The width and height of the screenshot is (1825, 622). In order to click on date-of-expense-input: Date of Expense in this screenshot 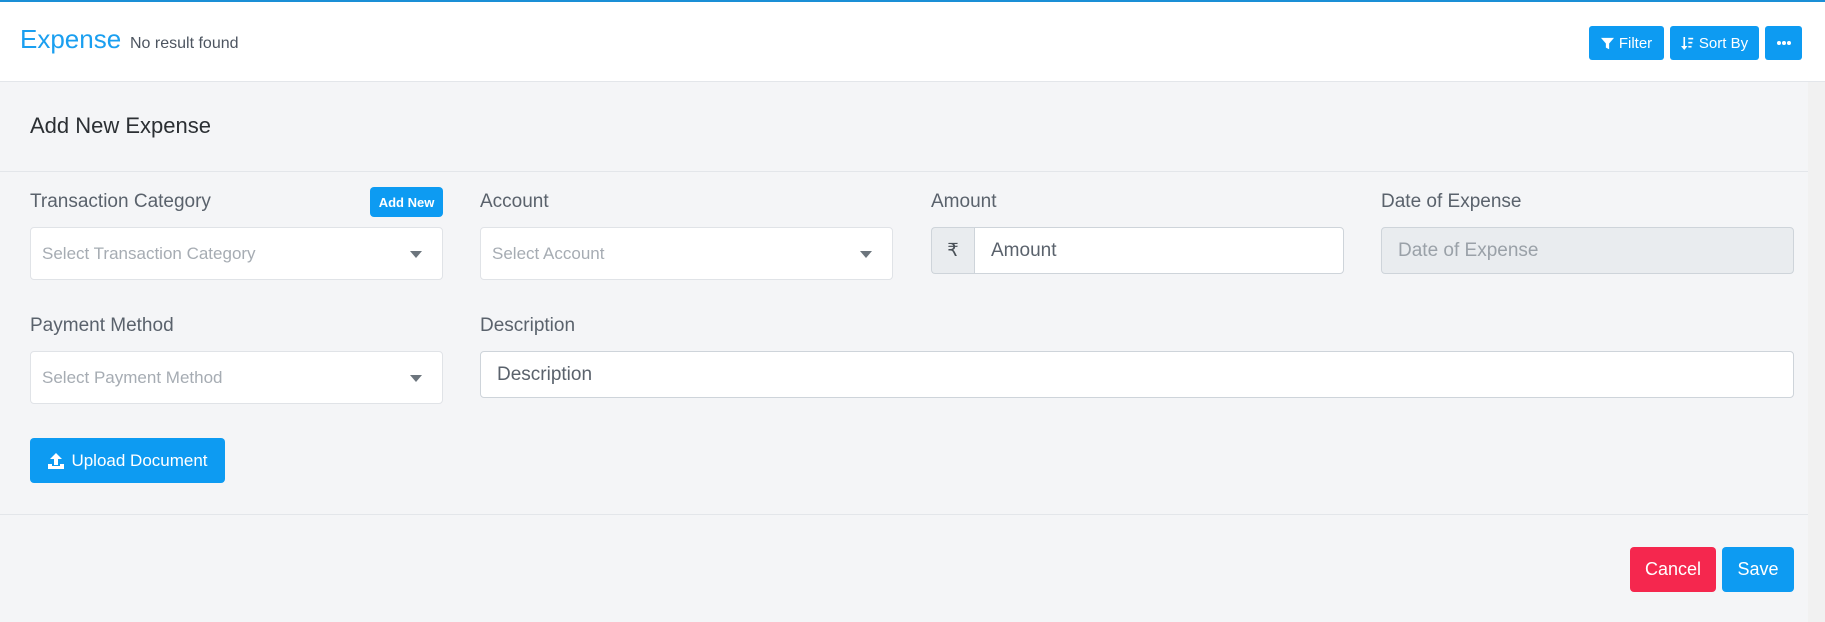, I will do `click(1587, 250)`.